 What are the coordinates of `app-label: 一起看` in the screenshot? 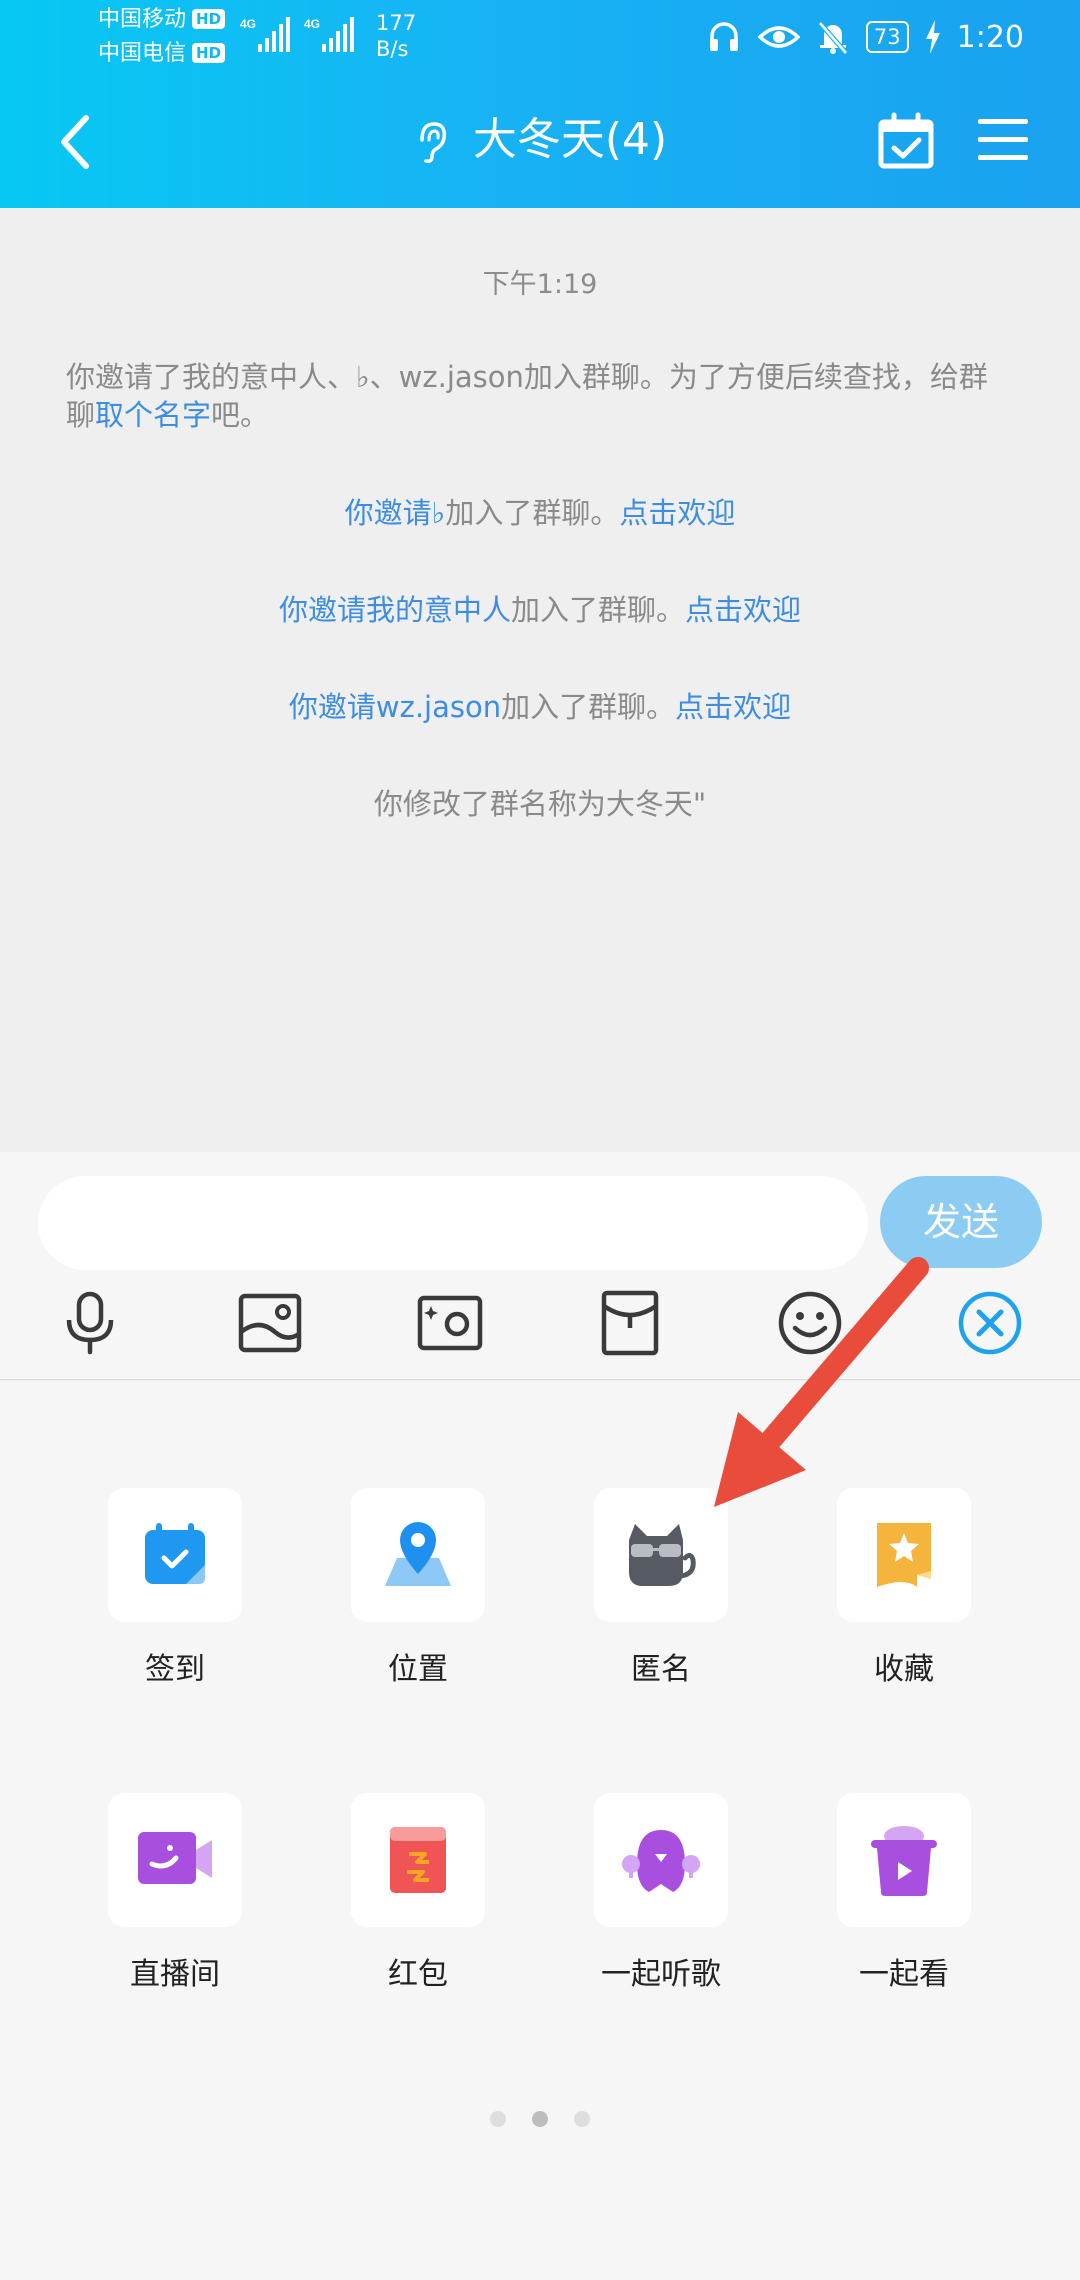 It's located at (904, 1974).